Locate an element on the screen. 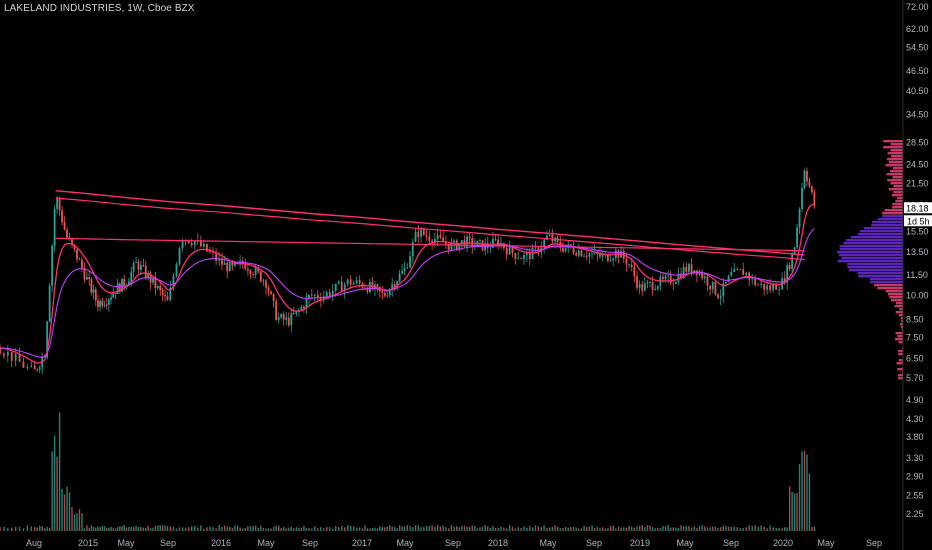 The image size is (932, 550). price-axis-tick-label: 4.30 is located at coordinates (915, 419).